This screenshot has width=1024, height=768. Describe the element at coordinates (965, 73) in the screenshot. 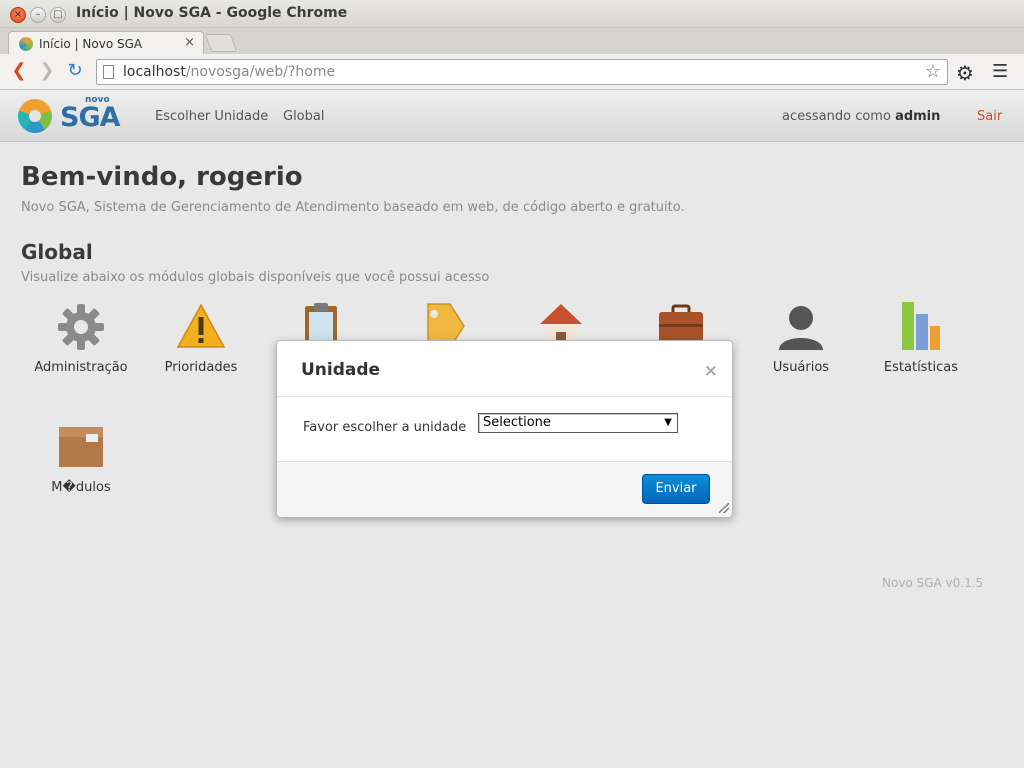

I see `settings-gear-icon: ⚙` at that location.